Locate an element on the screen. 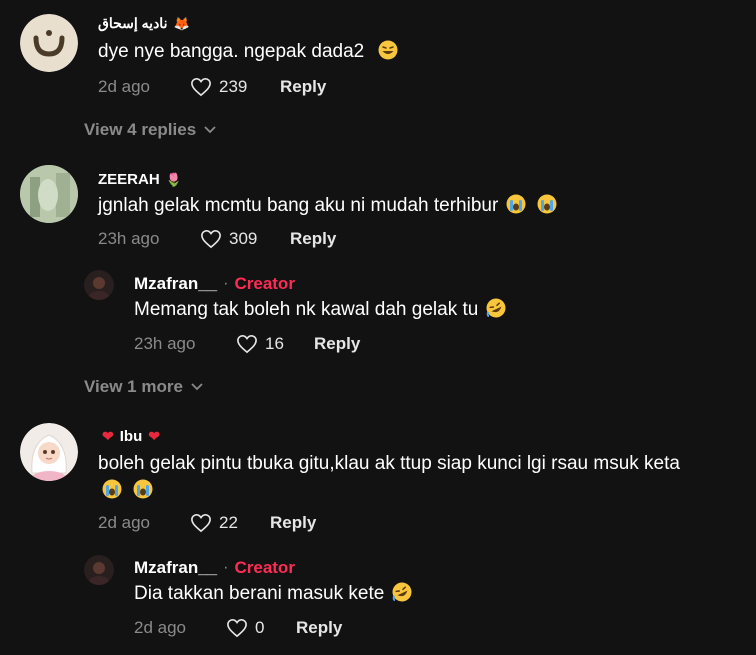  comment-meta: 23h ago 309 Reply is located at coordinates (217, 239).